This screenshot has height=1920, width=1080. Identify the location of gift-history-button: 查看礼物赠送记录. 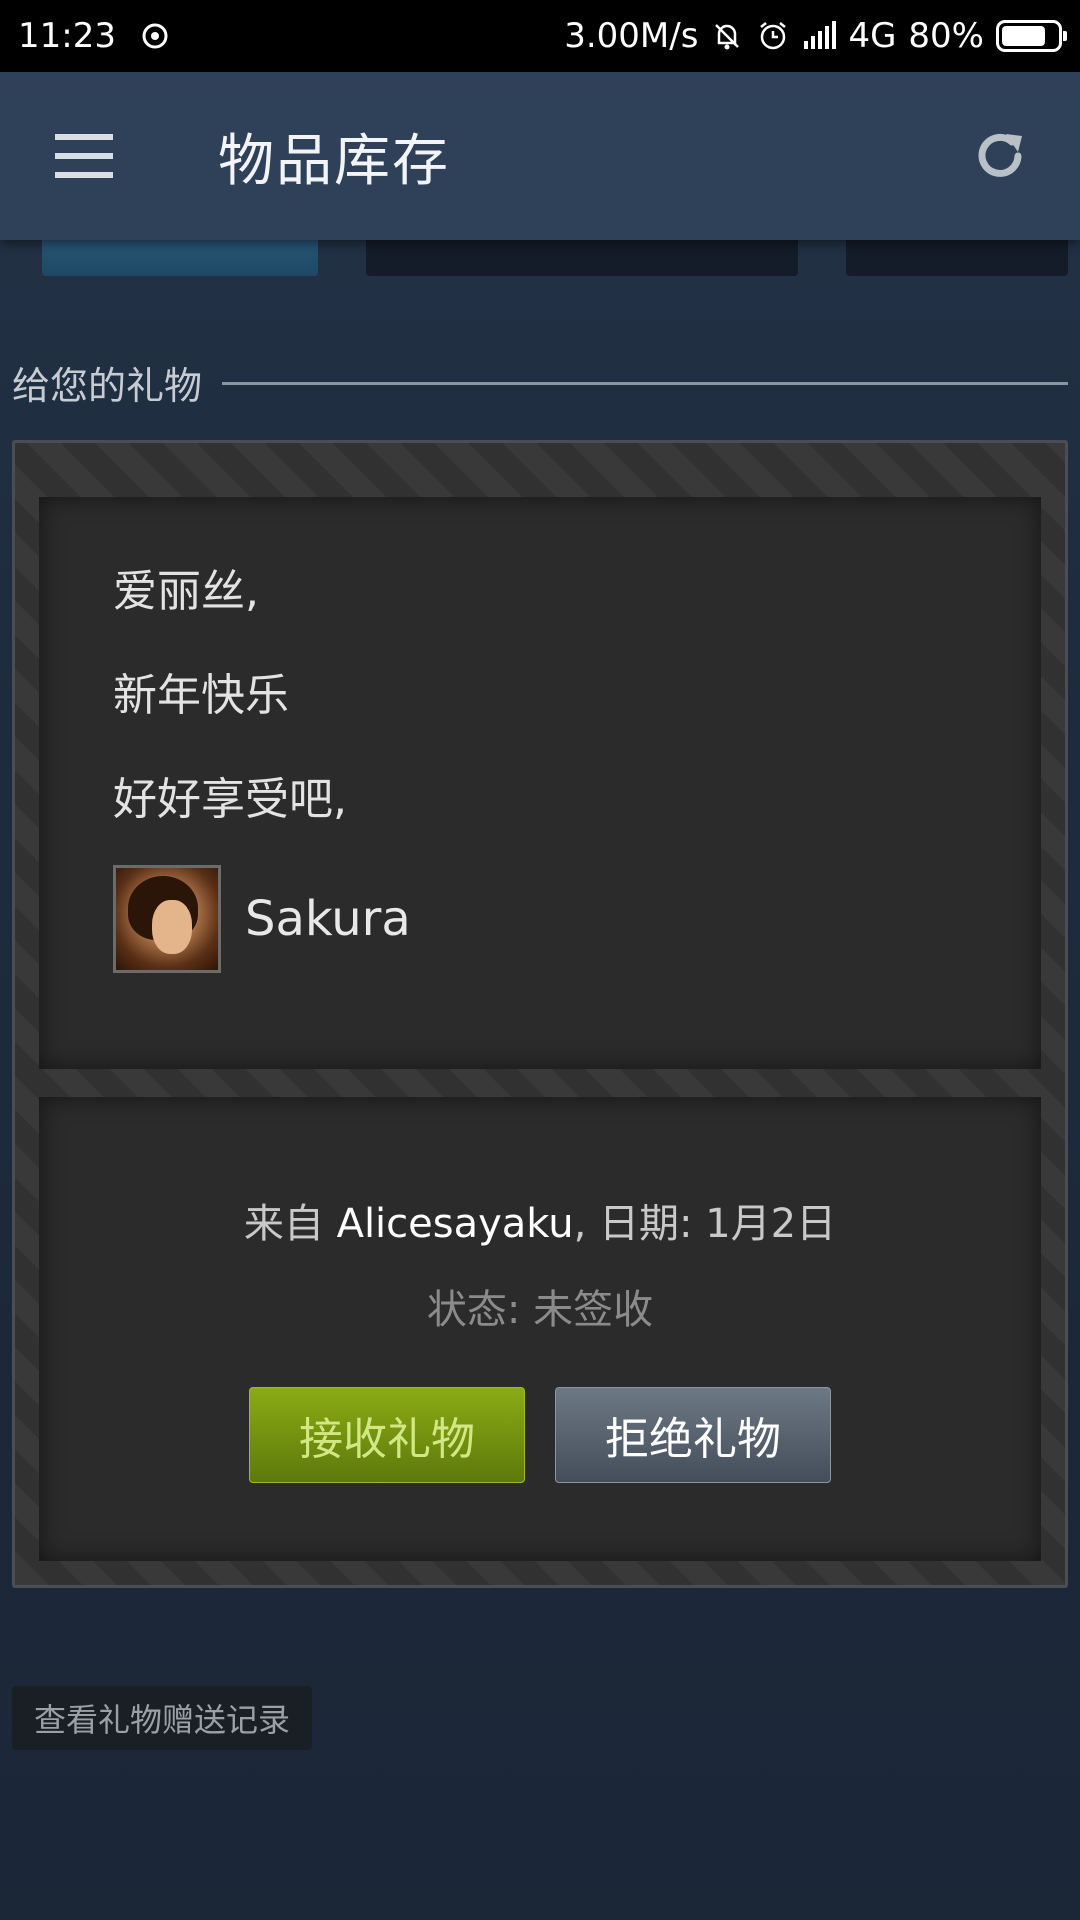
(162, 1718).